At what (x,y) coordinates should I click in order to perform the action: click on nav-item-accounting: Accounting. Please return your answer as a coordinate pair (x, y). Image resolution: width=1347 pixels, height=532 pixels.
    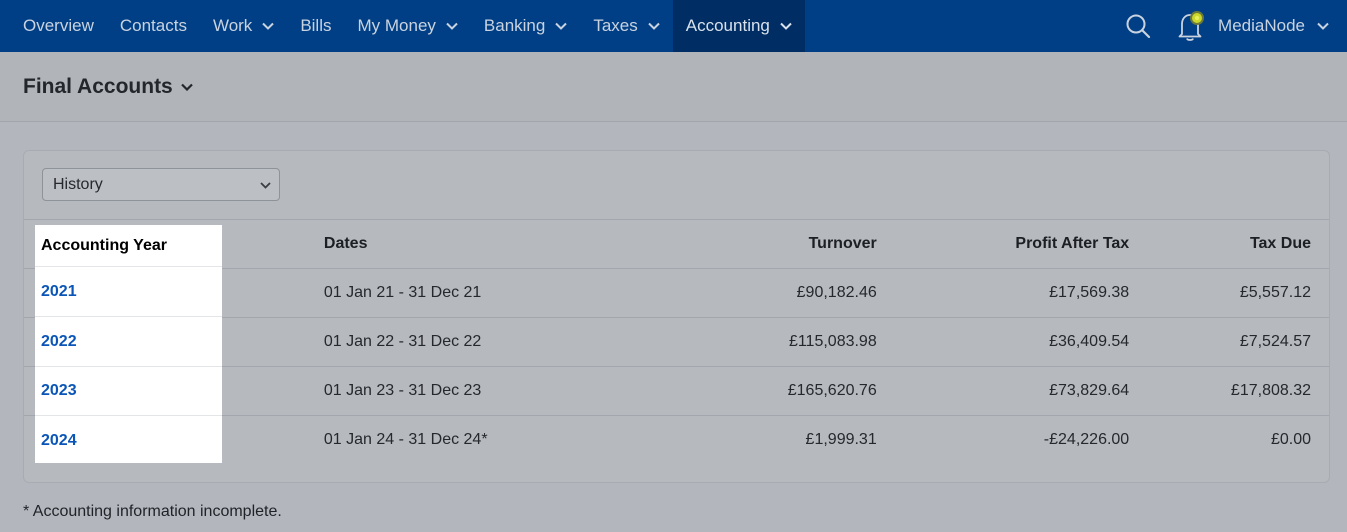
    Looking at the image, I should click on (738, 26).